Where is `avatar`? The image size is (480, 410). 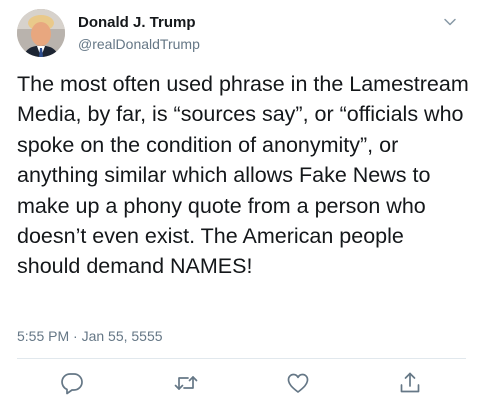 avatar is located at coordinates (41, 33).